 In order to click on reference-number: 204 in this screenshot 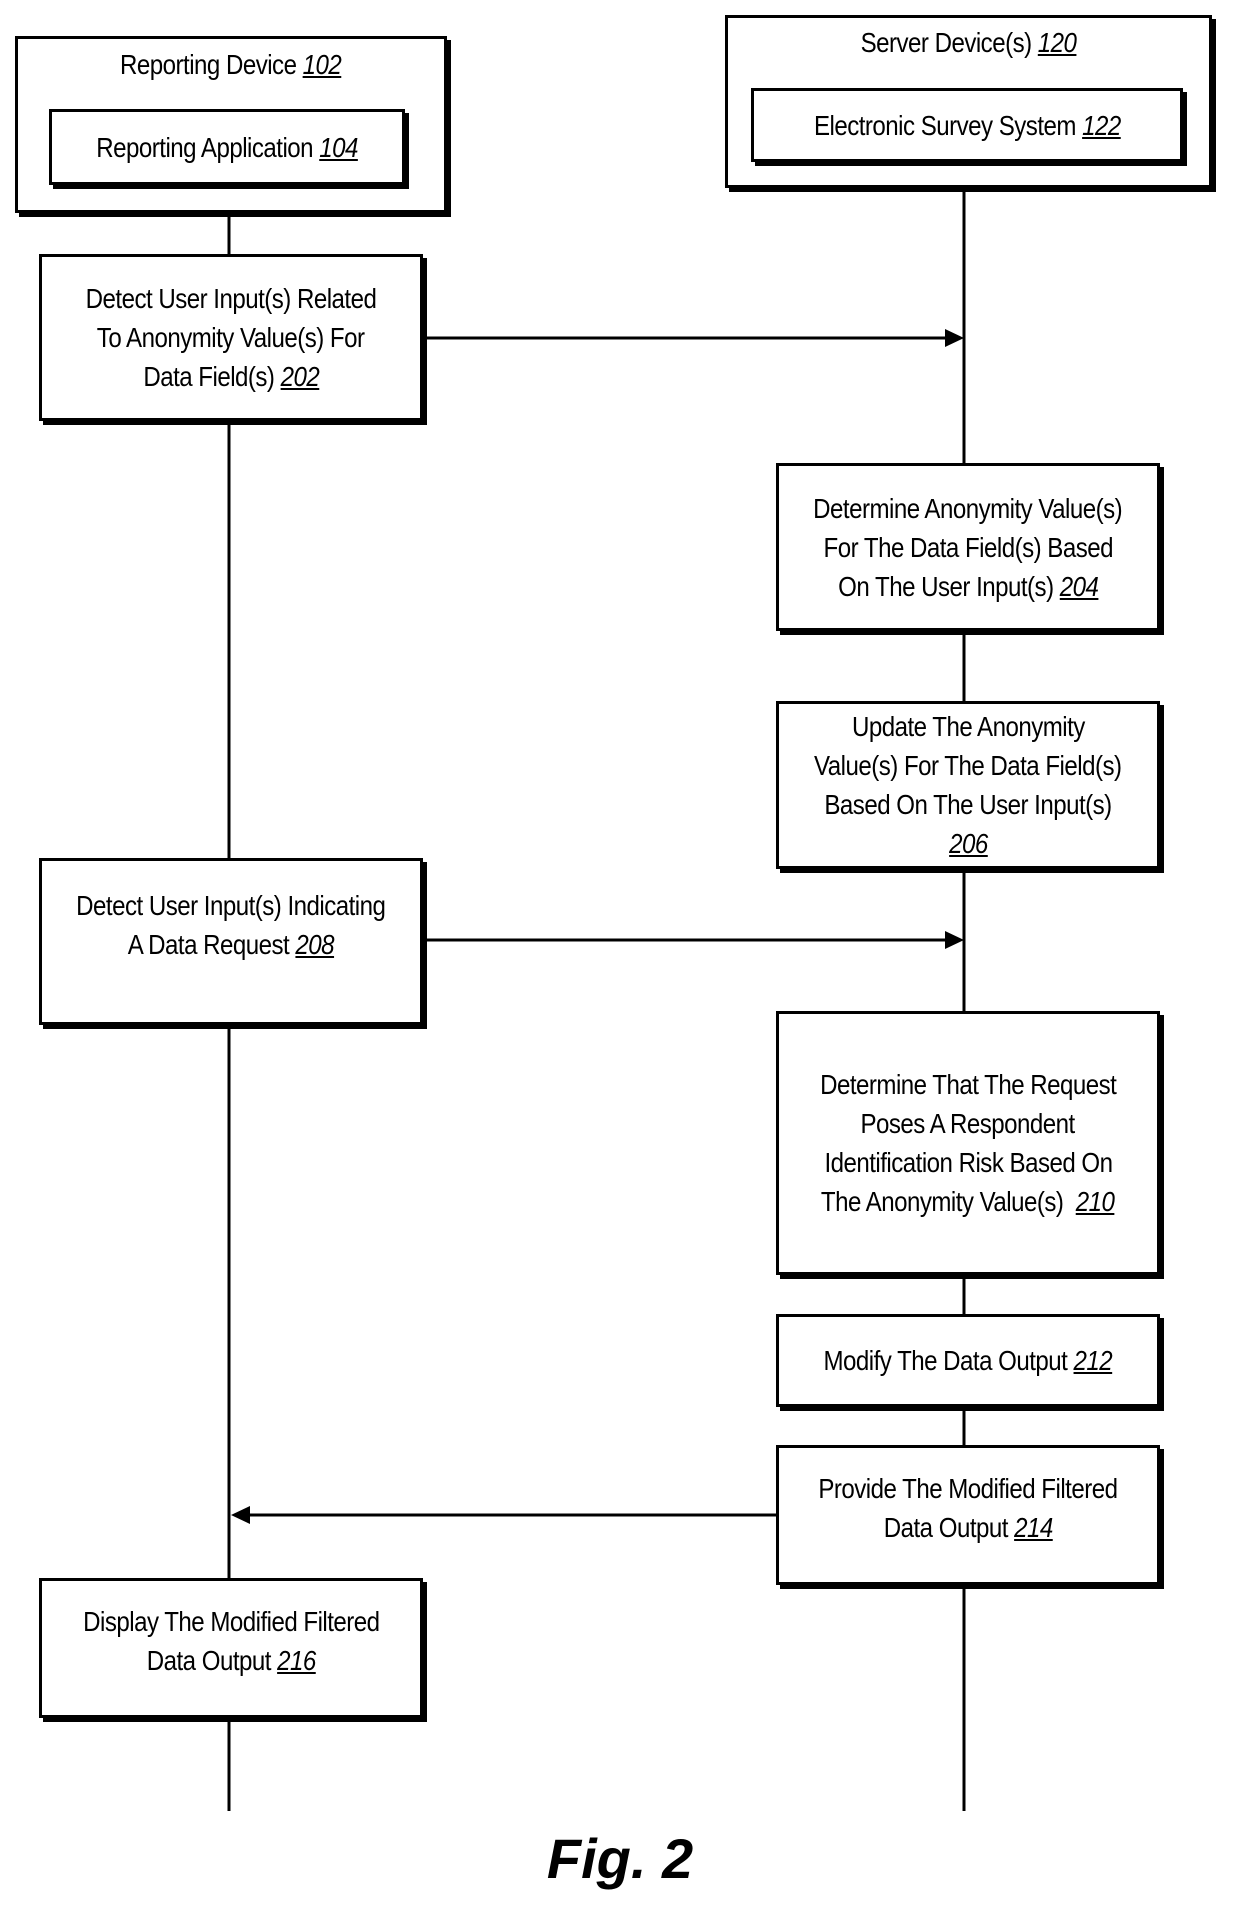, I will do `click(1079, 586)`.